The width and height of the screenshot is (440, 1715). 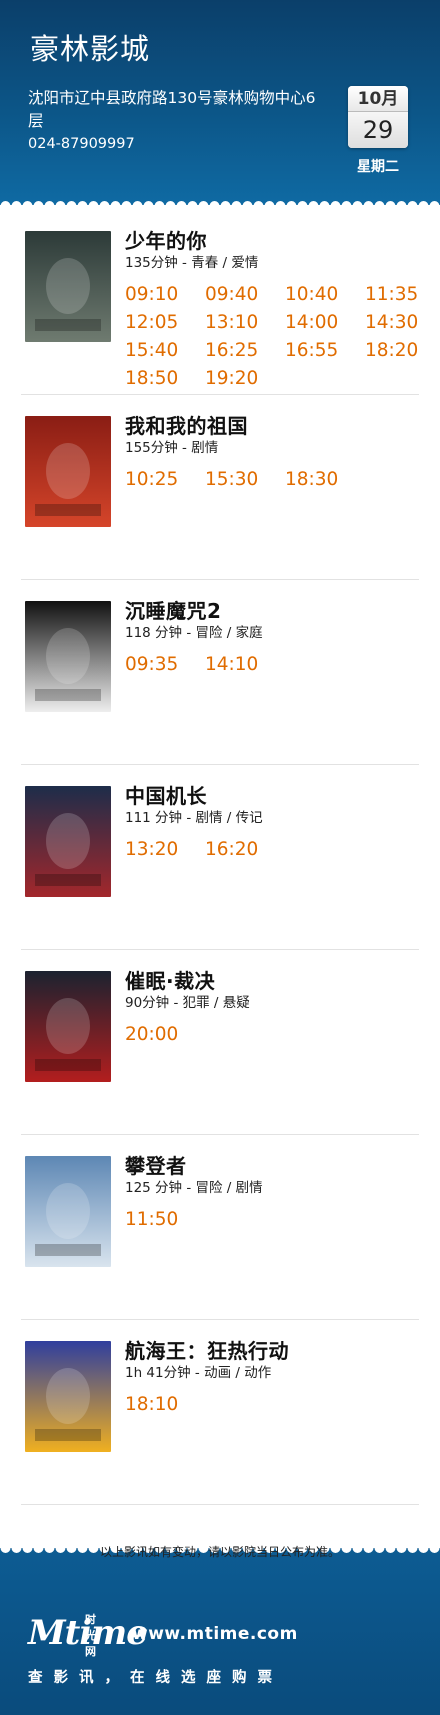 I want to click on showtime-grid: 09:35 14:10, so click(x=275, y=665).